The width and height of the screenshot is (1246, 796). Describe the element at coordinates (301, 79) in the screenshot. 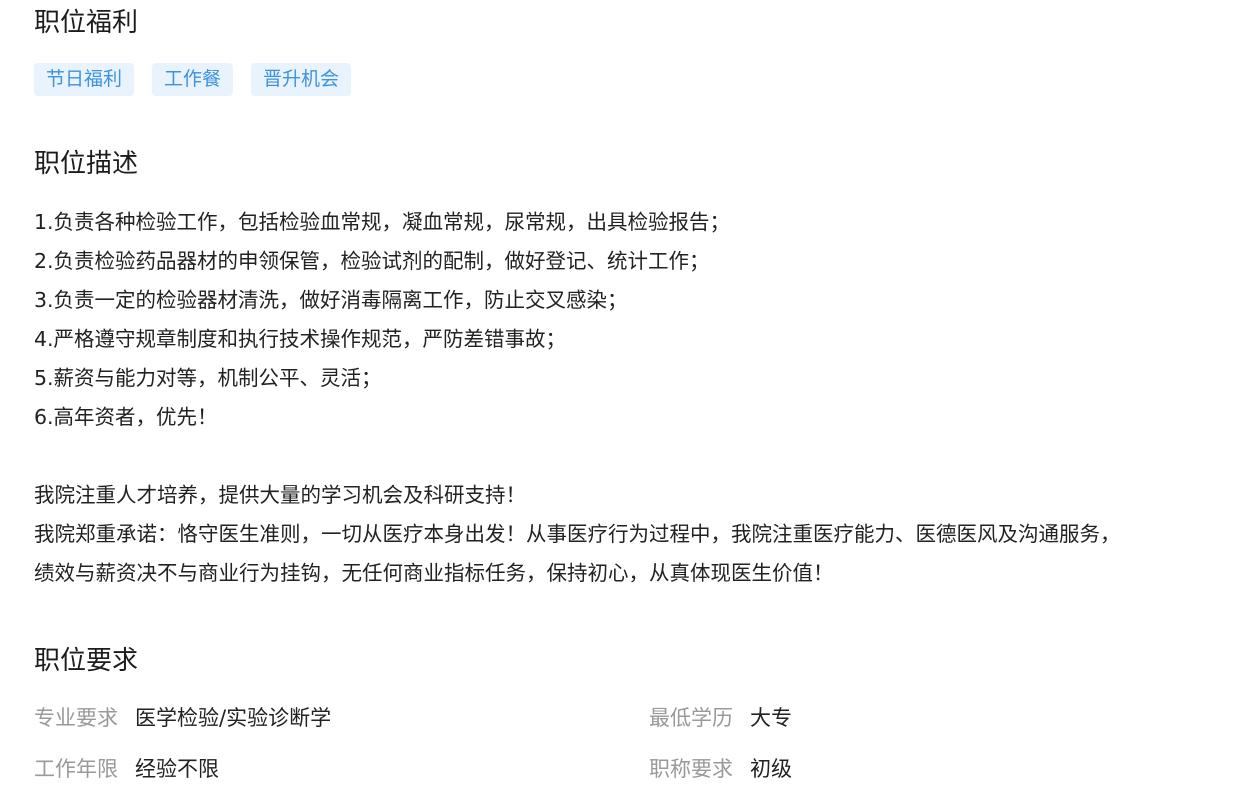

I see `welfare-tag: 晋升机会` at that location.